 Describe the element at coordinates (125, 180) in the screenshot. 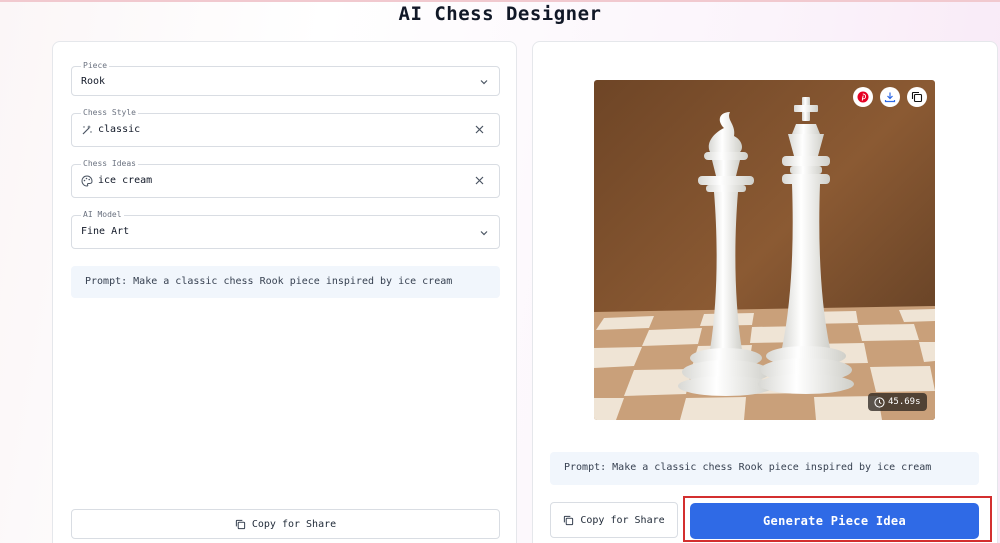

I see `chess-ideas-value: ice cream` at that location.